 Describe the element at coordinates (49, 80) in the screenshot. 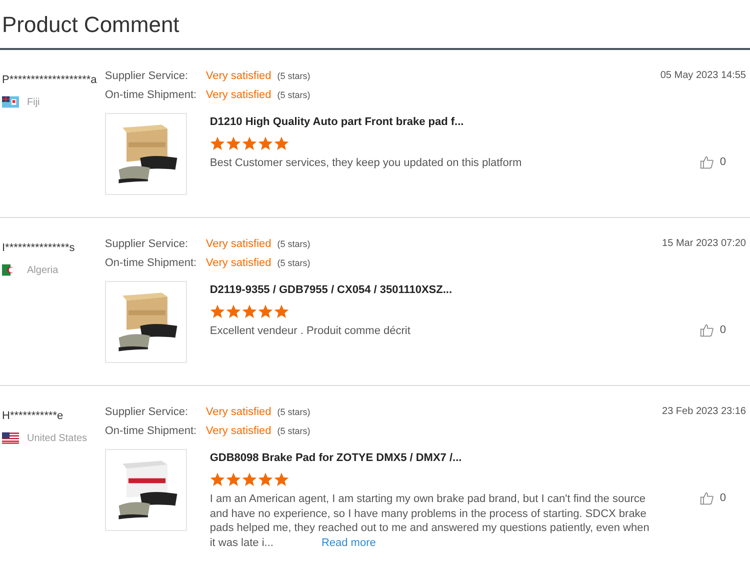

I see `user-name: P*******************a` at that location.